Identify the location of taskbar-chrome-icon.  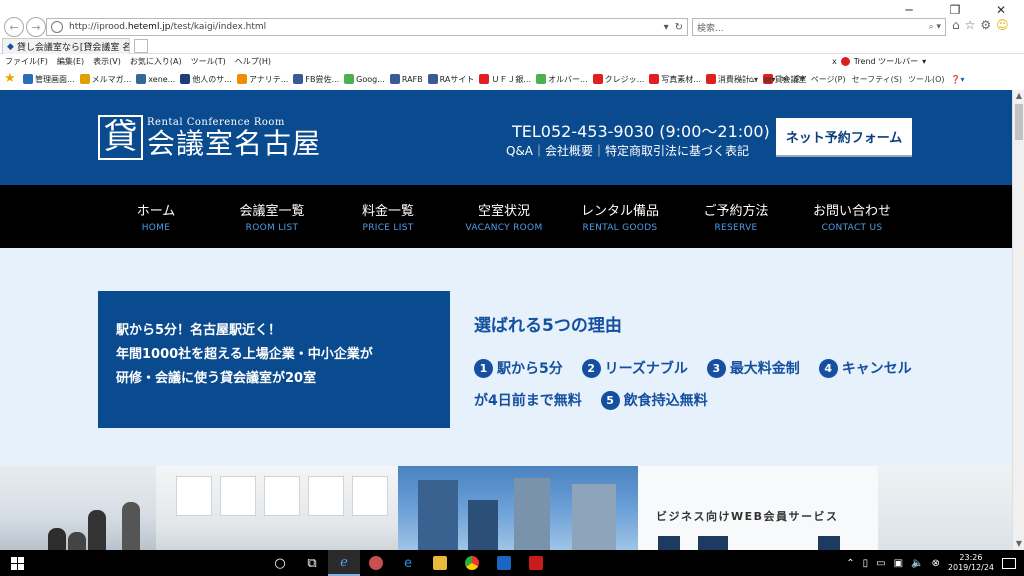
(472, 563).